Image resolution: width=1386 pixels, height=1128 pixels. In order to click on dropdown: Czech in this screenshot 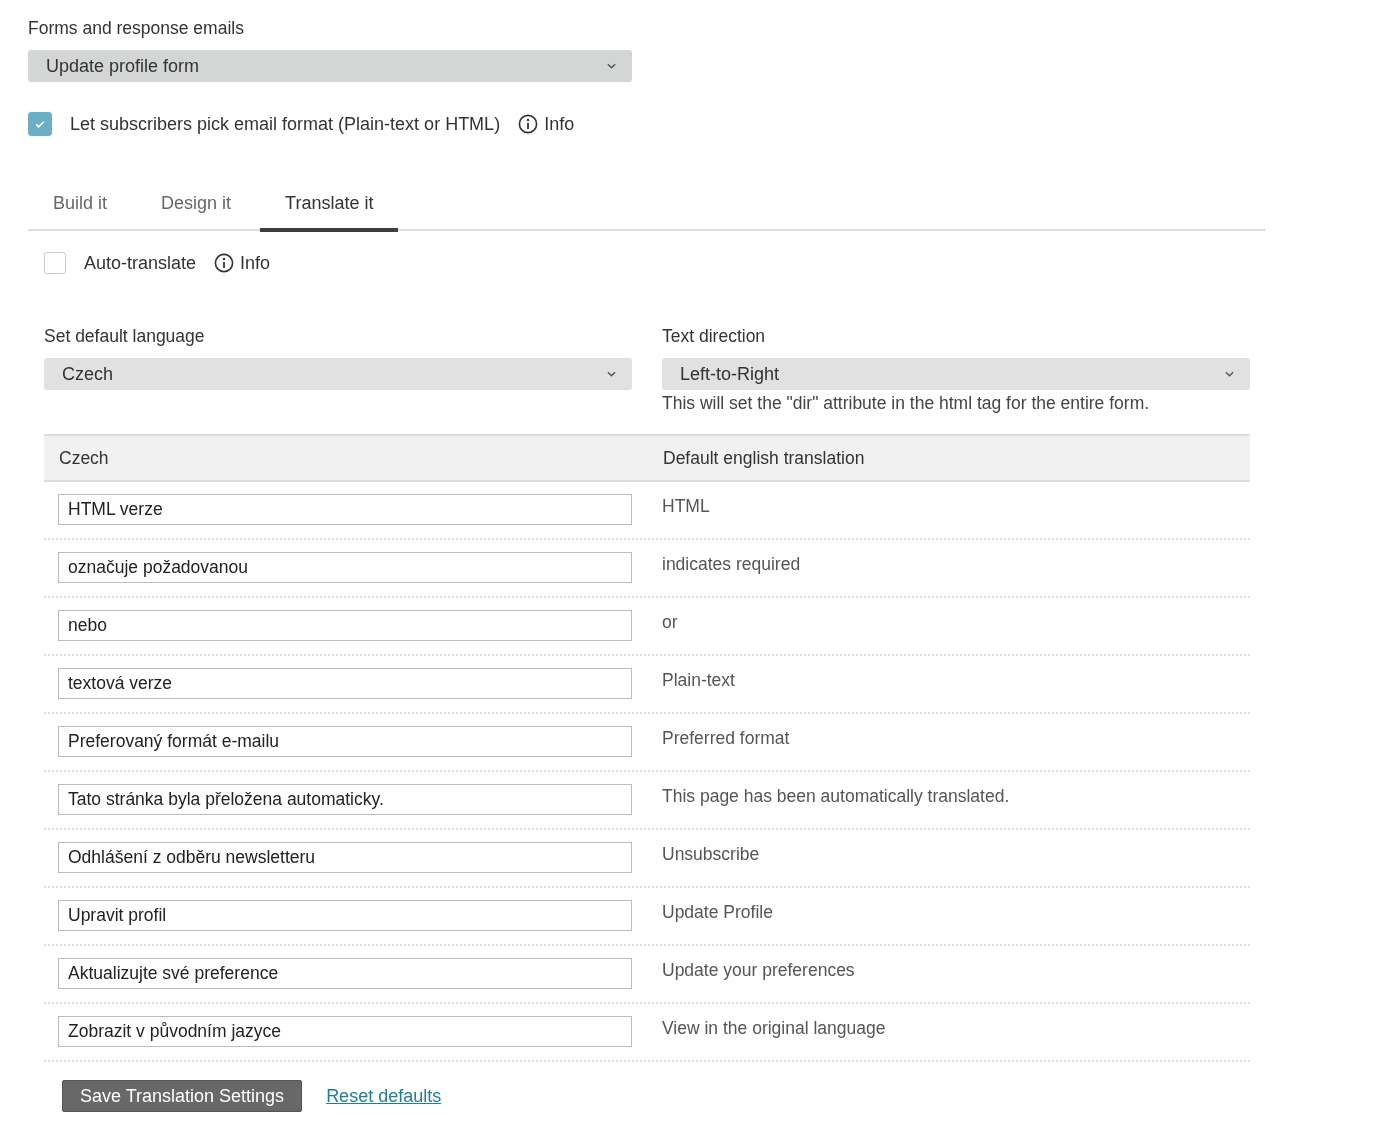, I will do `click(338, 374)`.